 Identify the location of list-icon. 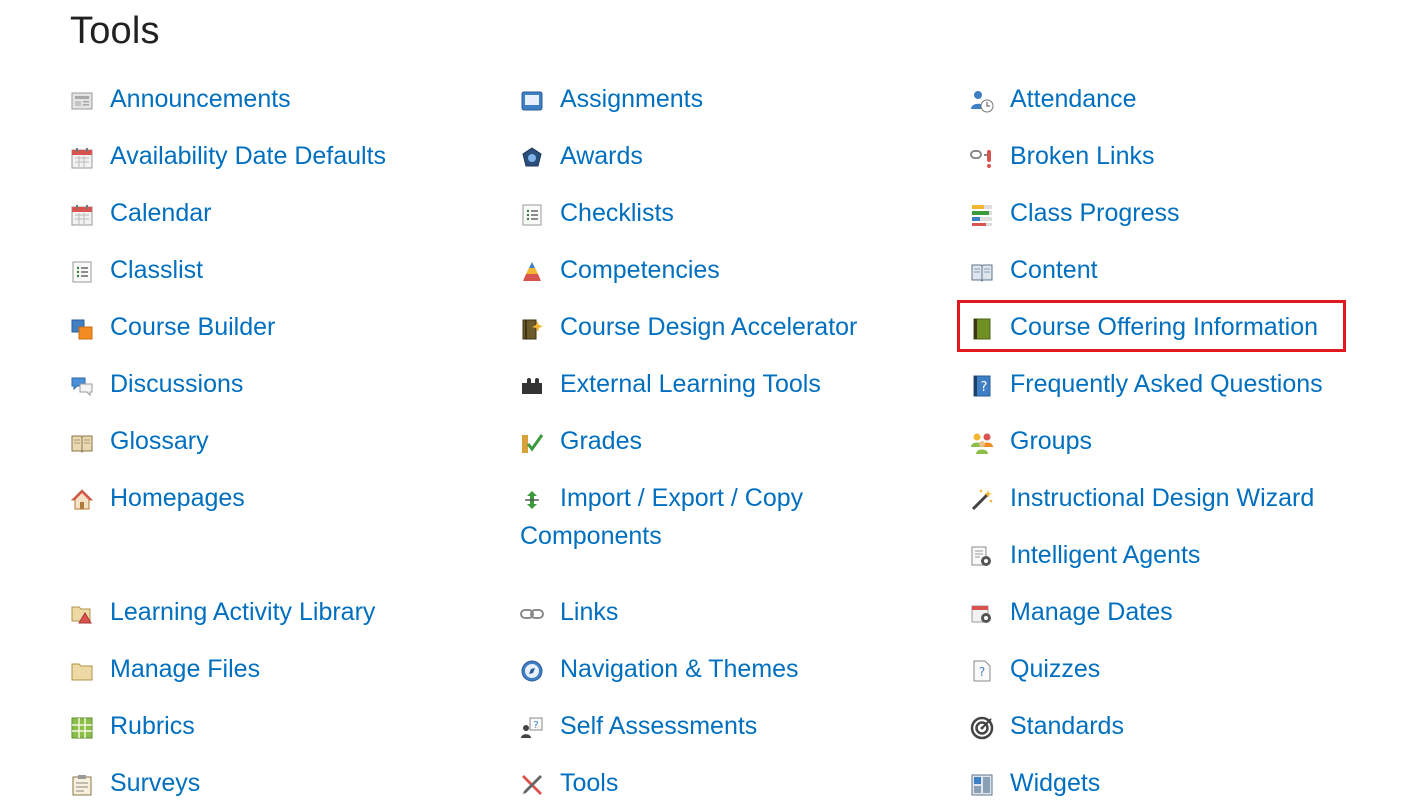
(82, 272).